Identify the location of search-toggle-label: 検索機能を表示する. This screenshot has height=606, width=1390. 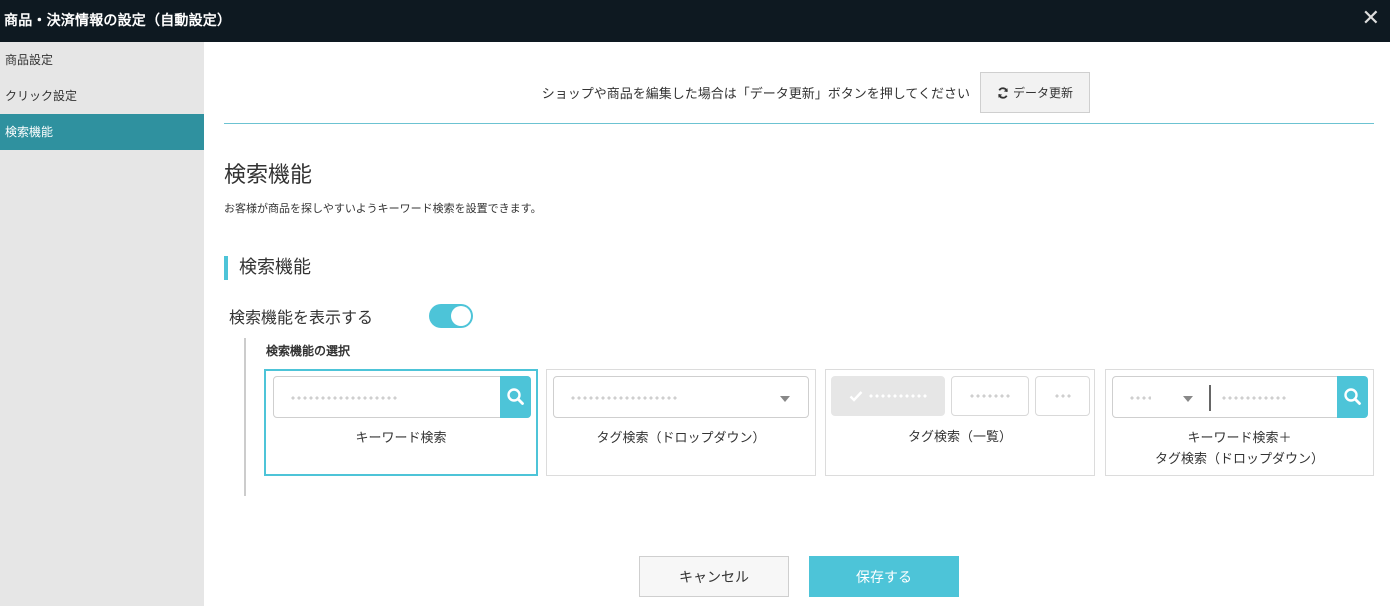
(301, 317).